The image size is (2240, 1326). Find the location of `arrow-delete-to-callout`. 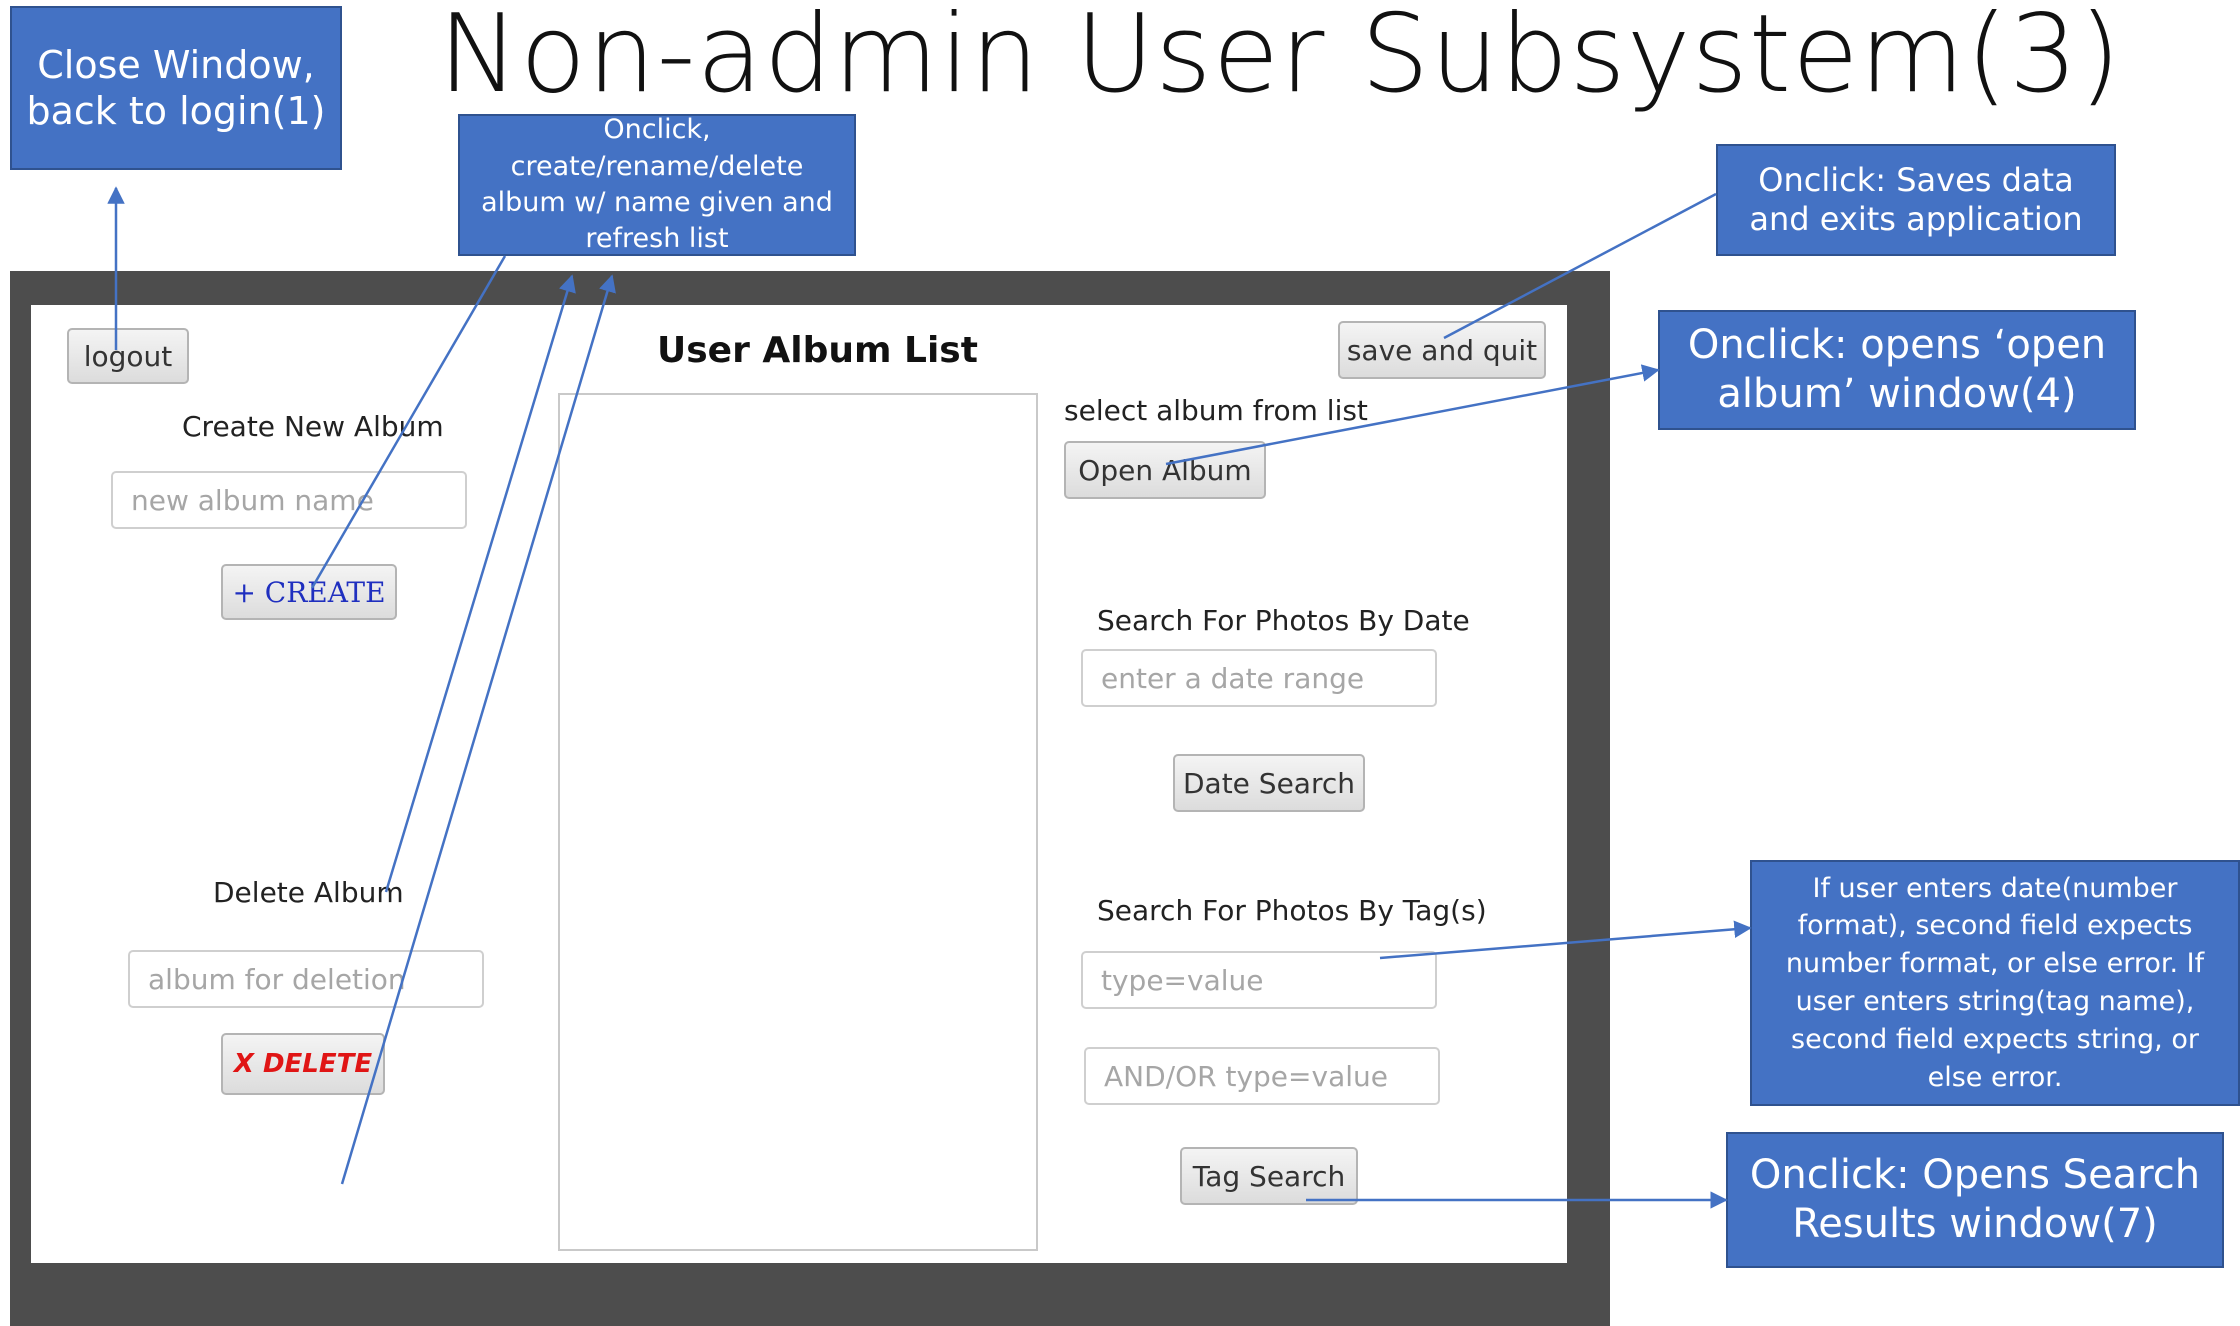

arrow-delete-to-callout is located at coordinates (480, 583).